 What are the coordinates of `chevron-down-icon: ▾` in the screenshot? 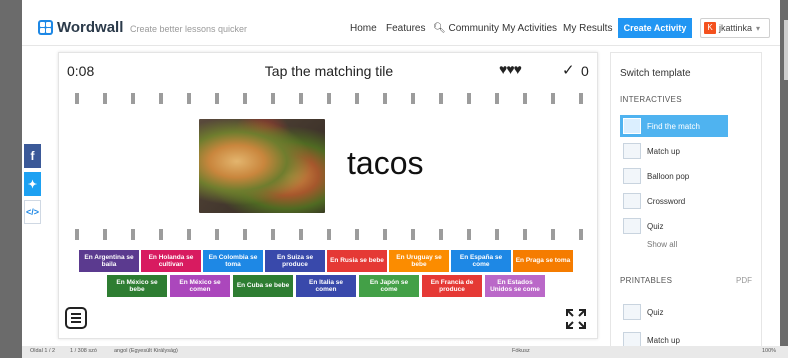 It's located at (758, 28).